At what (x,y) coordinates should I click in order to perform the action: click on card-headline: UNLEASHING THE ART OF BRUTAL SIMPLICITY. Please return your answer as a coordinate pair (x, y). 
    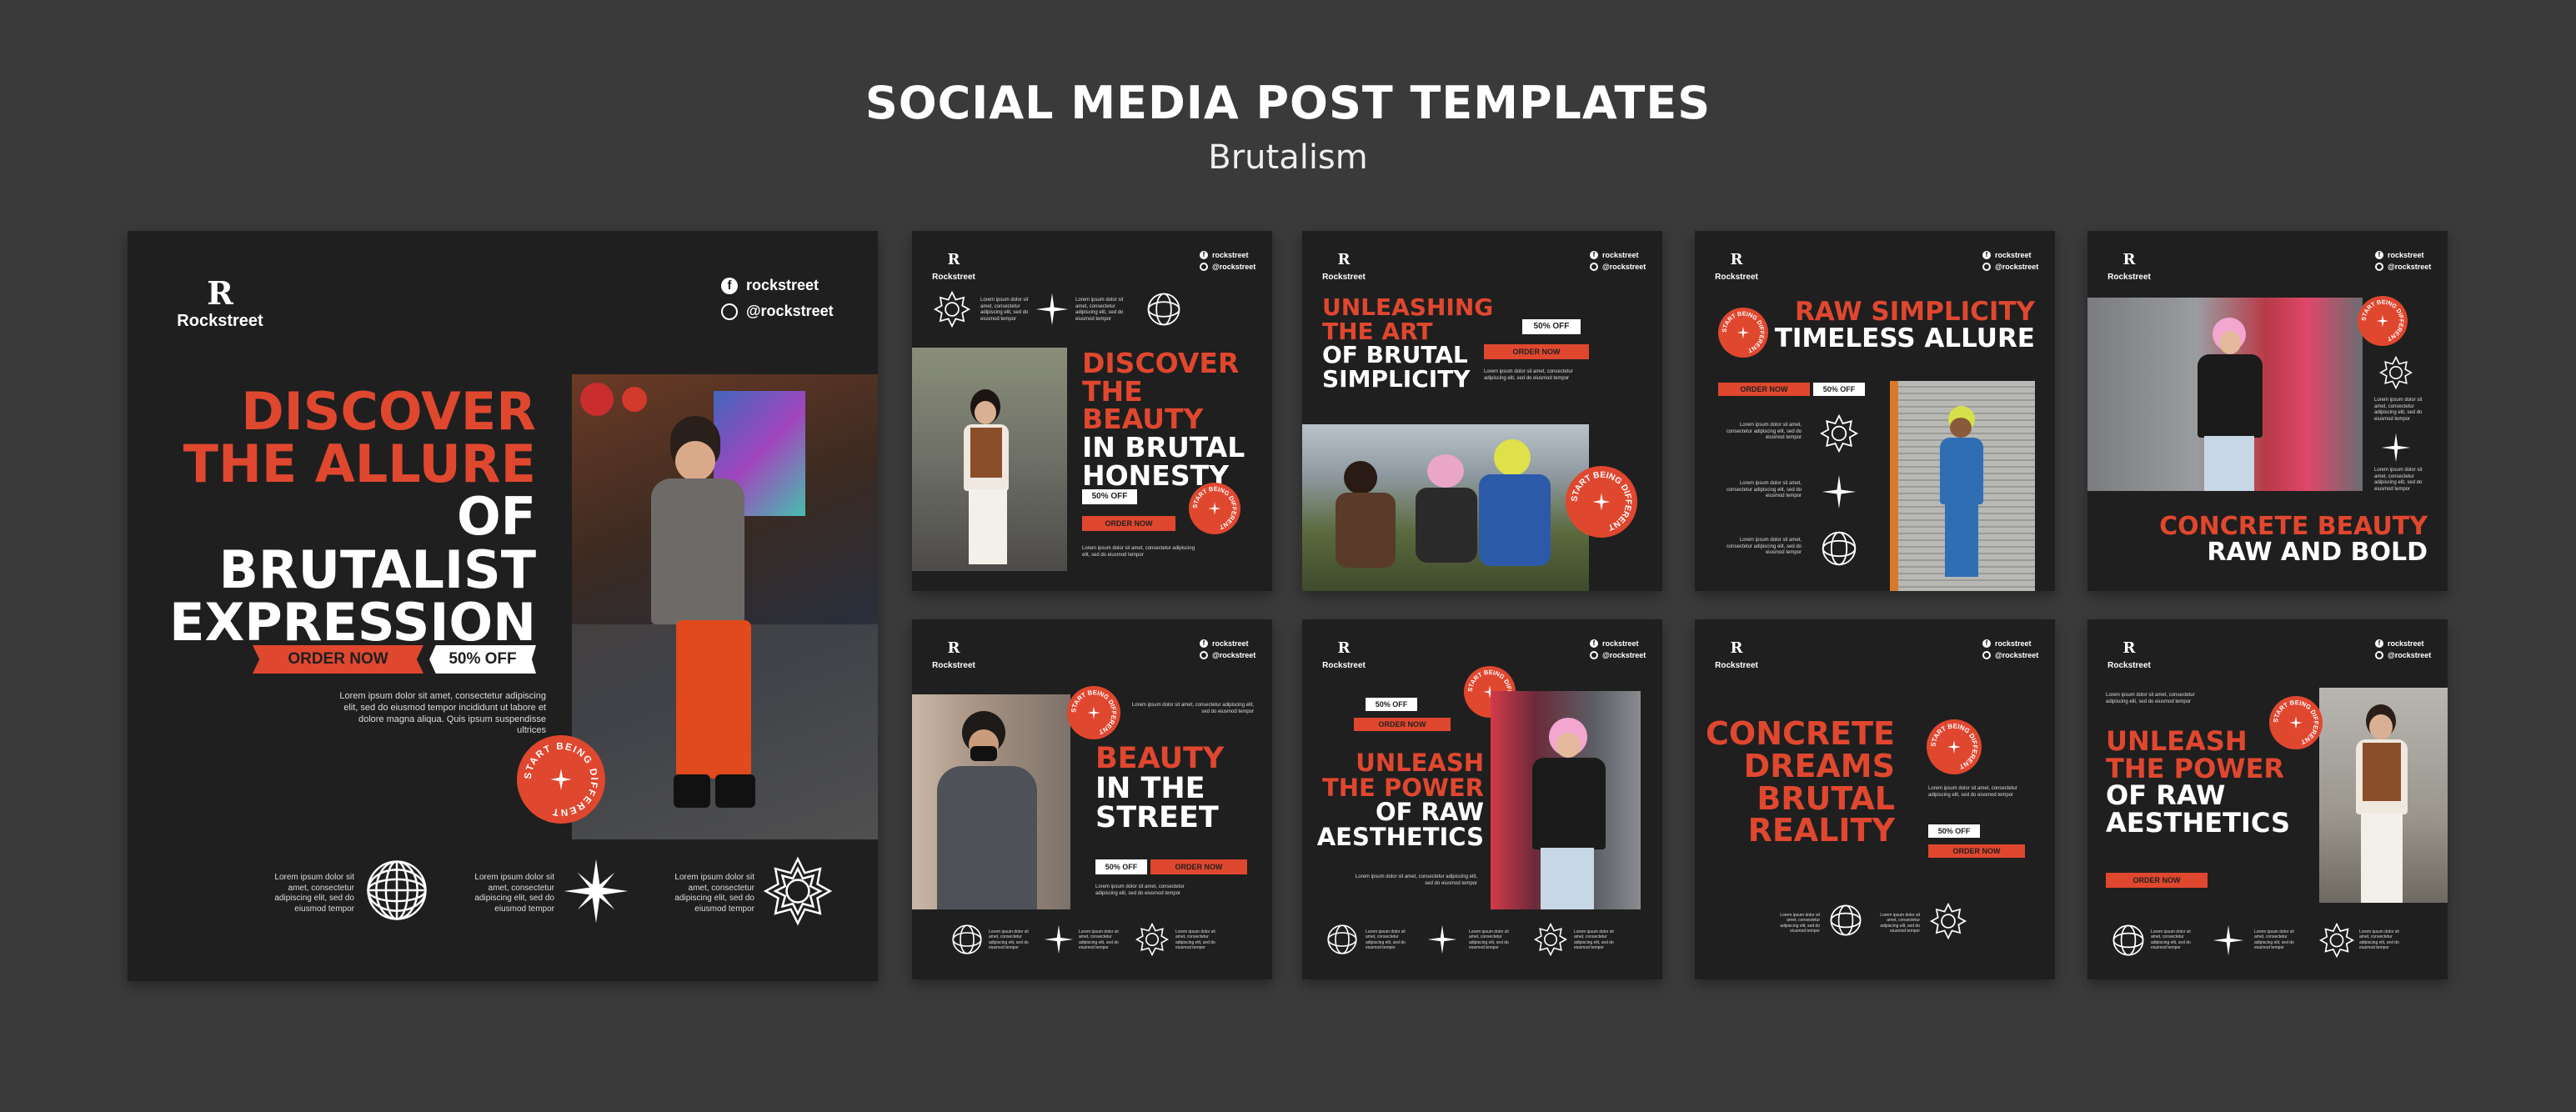
    Looking at the image, I should click on (1408, 343).